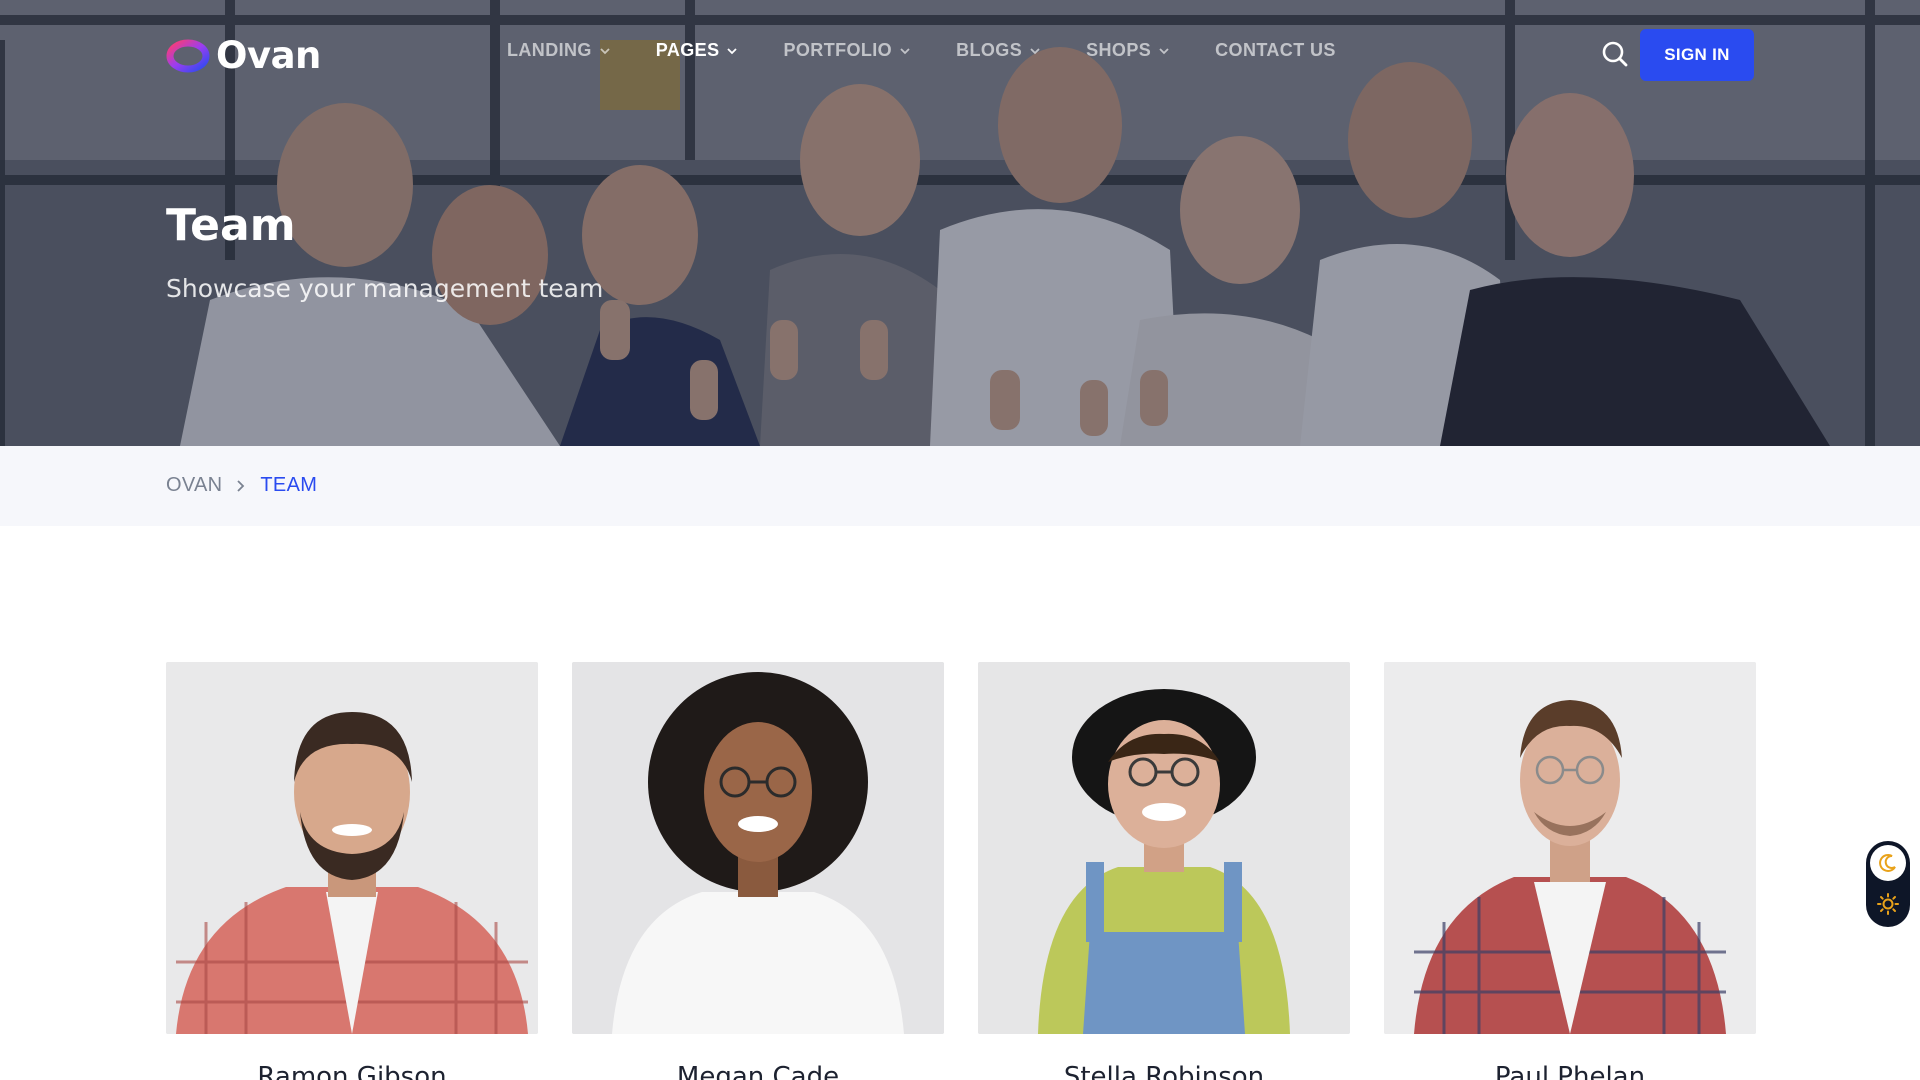  I want to click on team-card: Ramon Gibson, so click(352, 871).